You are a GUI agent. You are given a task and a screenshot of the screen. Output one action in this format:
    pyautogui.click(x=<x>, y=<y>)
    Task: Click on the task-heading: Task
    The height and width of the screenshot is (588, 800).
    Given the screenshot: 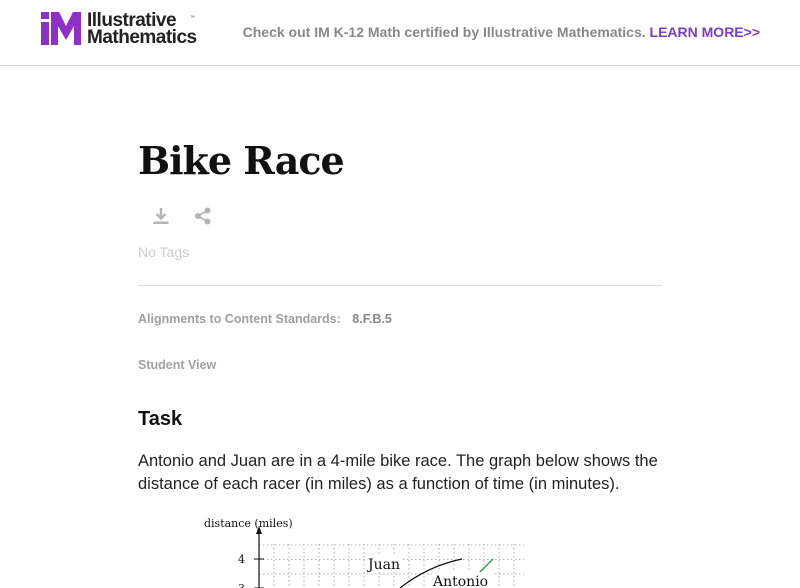 What is the action you would take?
    pyautogui.click(x=160, y=419)
    